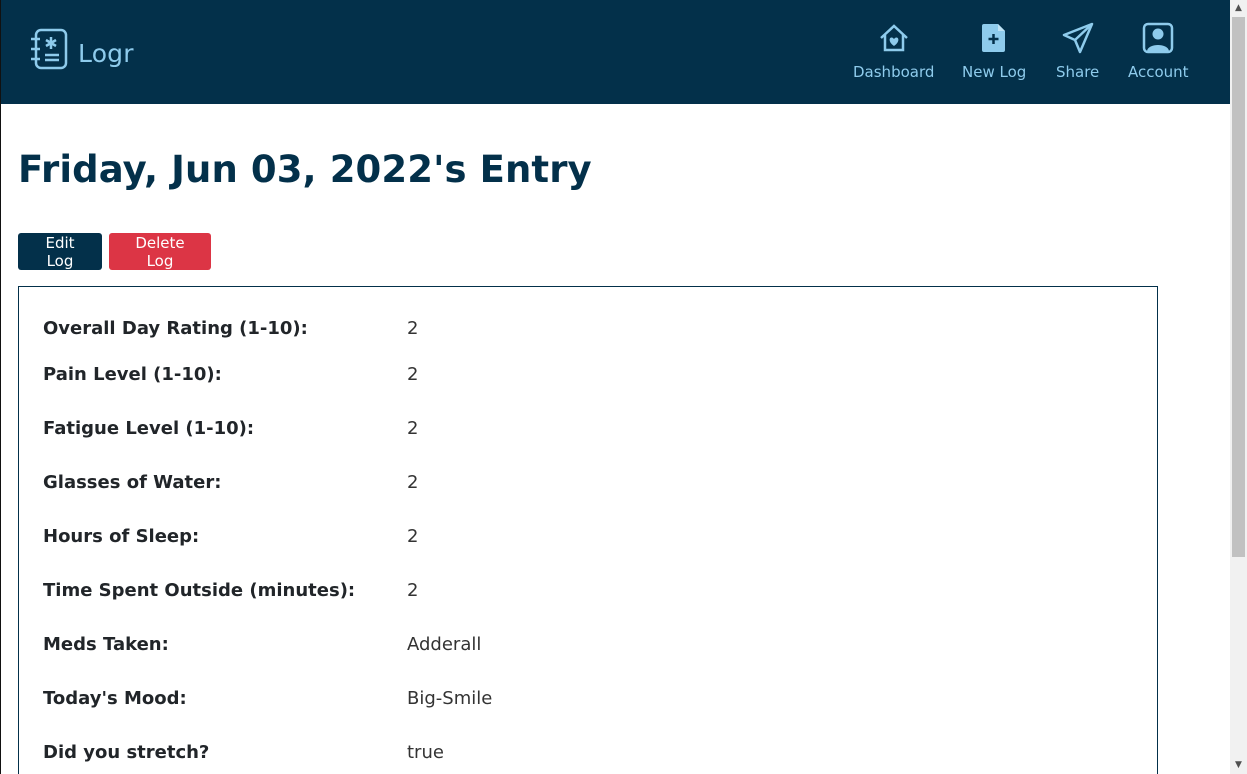 The width and height of the screenshot is (1247, 774). I want to click on nav-label: Share, so click(1078, 72).